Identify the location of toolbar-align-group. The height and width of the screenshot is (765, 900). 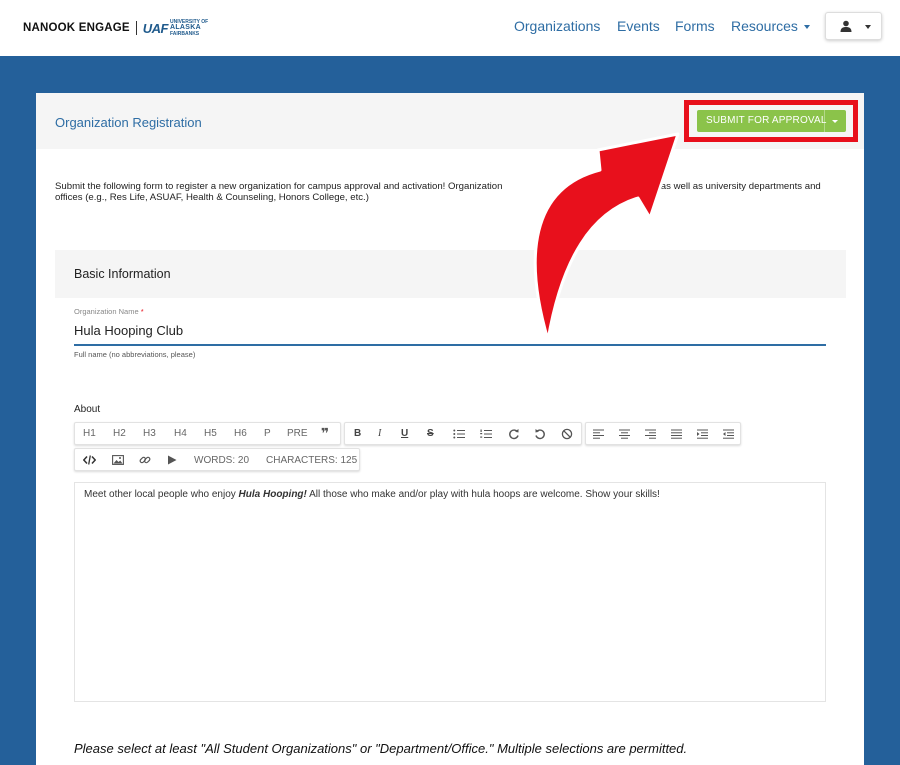
(663, 433).